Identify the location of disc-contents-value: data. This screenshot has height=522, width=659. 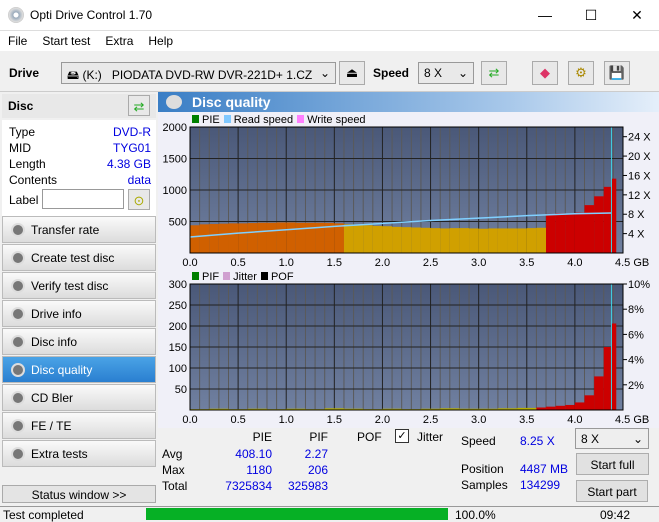
(139, 180).